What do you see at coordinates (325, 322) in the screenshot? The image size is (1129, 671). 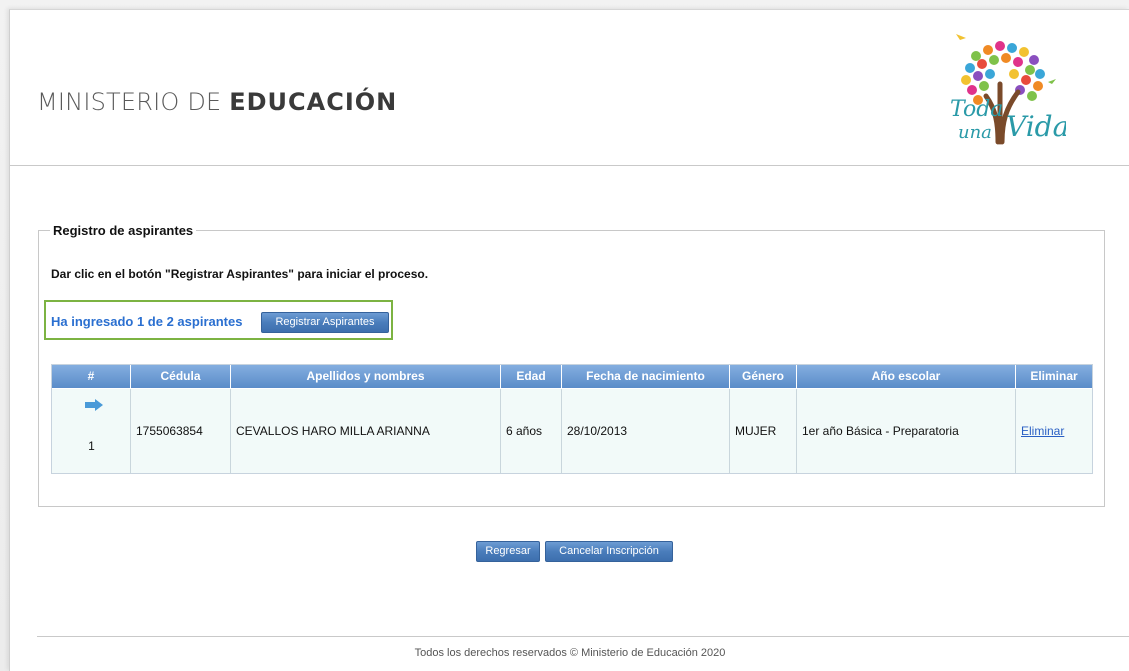 I see `register-aspirants-button: Registrar Aspirantes` at bounding box center [325, 322].